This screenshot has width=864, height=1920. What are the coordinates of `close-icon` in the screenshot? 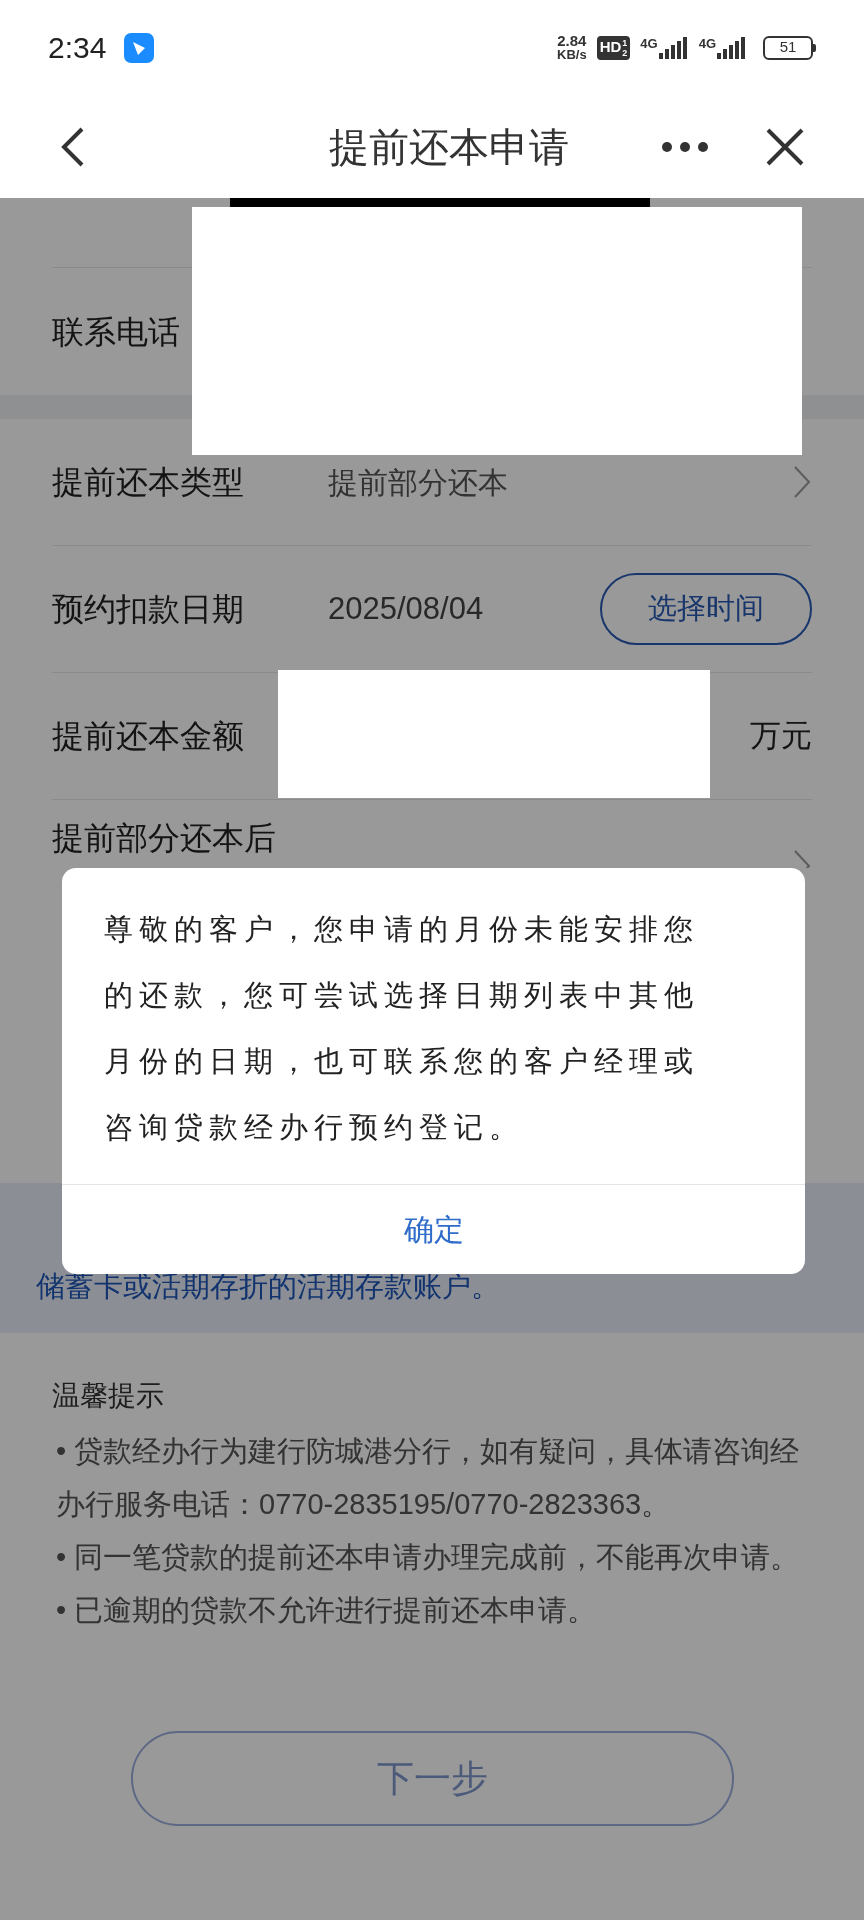 It's located at (785, 146).